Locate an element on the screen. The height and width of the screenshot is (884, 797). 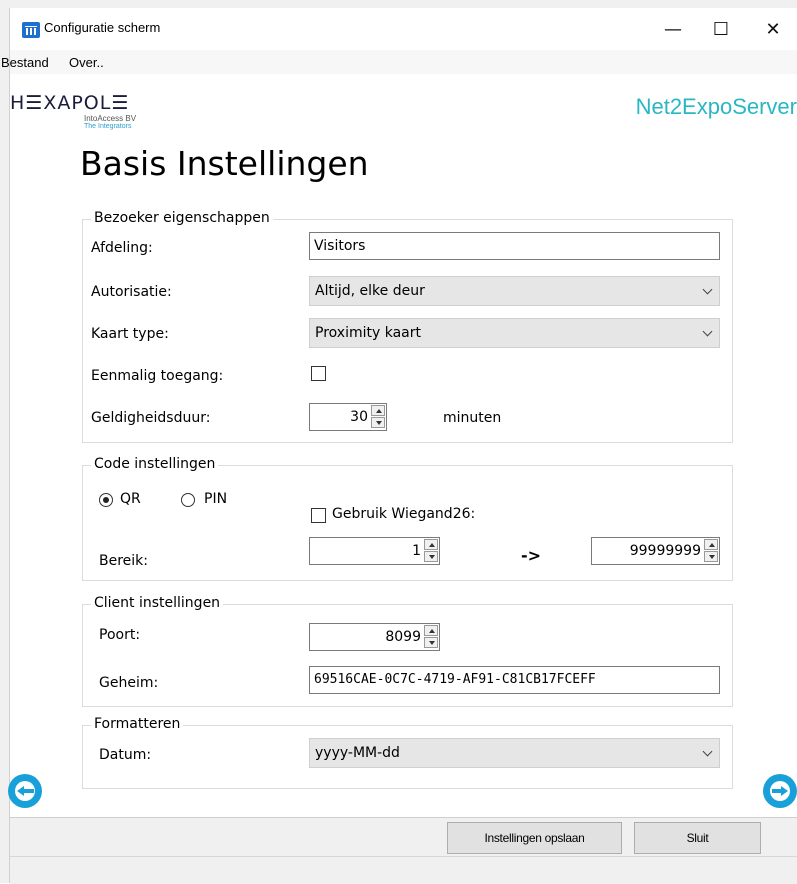
eenmalig-checkbox is located at coordinates (318, 373).